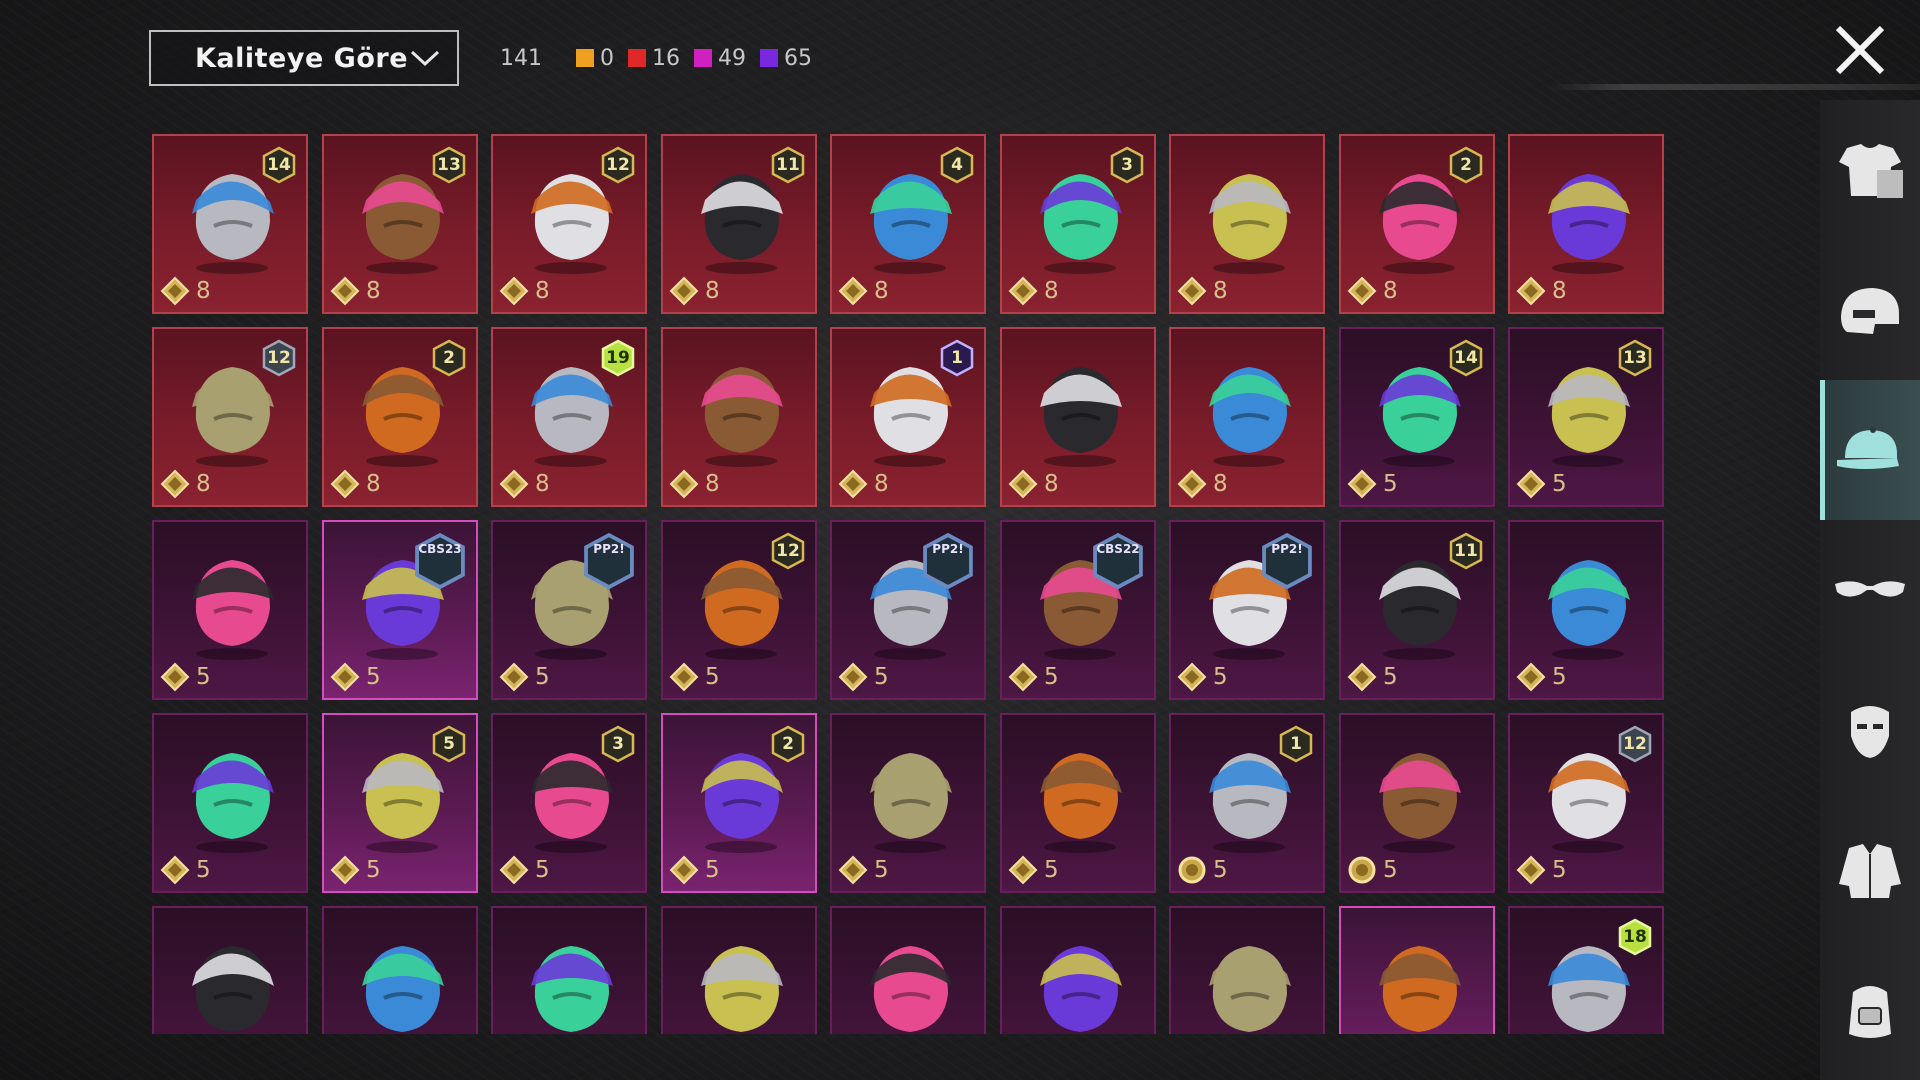 The width and height of the screenshot is (1920, 1080). I want to click on badge-label: 1, so click(1296, 744).